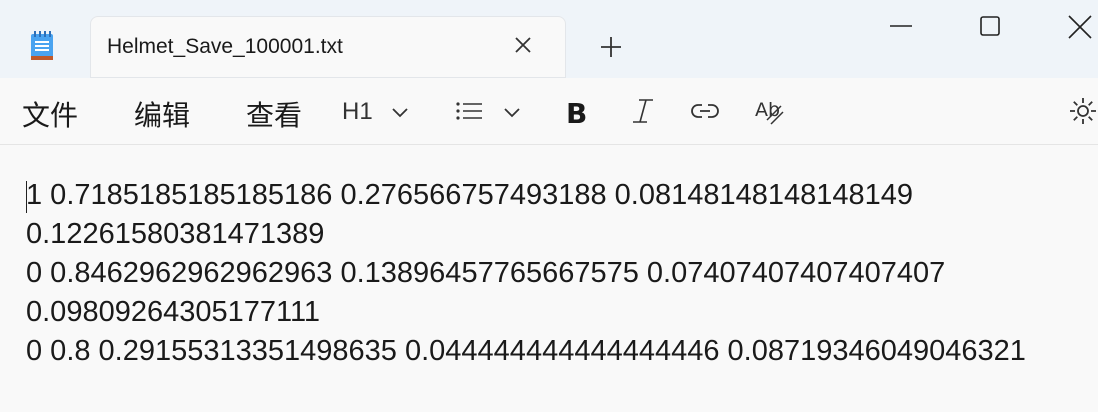 This screenshot has width=1098, height=412. Describe the element at coordinates (173, 312) in the screenshot. I see `text-line: 0.09809264305177111` at that location.